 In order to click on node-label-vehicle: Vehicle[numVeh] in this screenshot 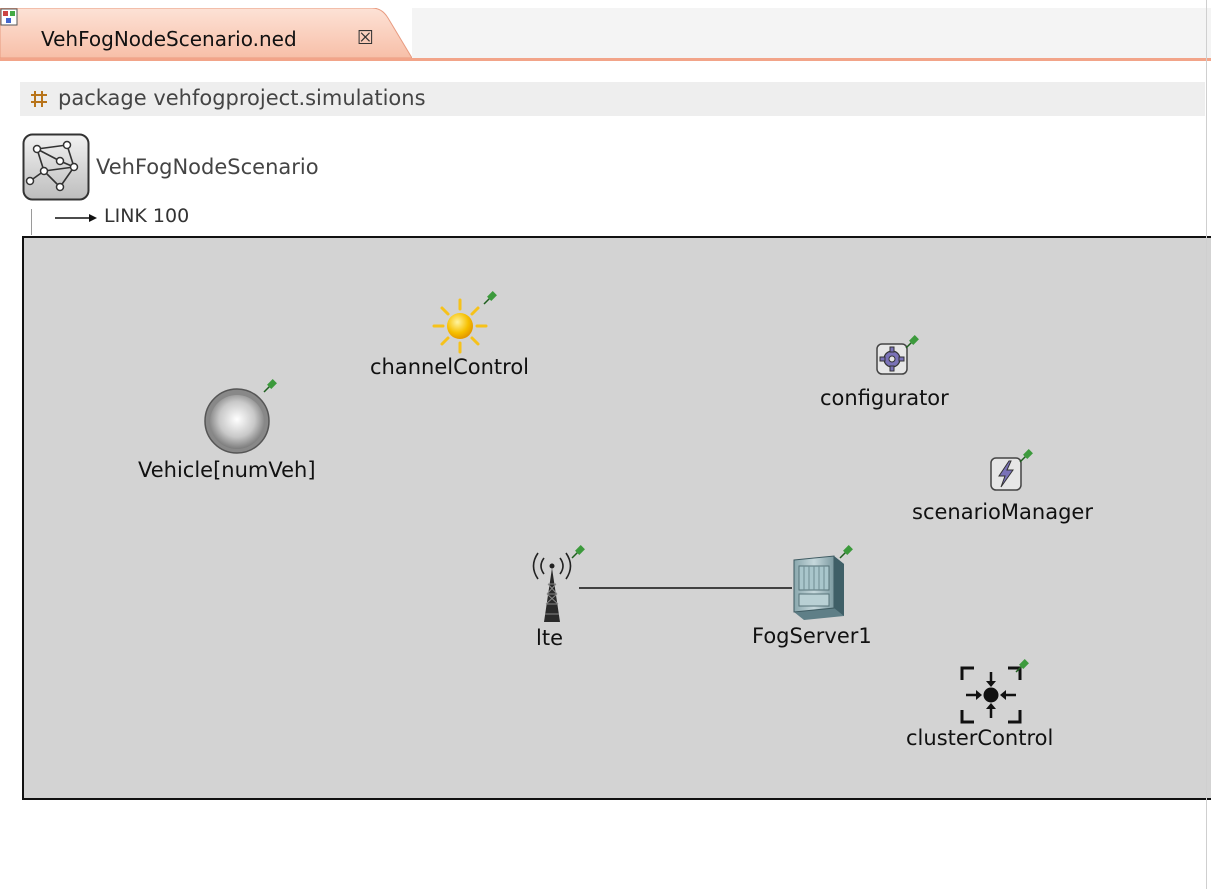, I will do `click(227, 470)`.